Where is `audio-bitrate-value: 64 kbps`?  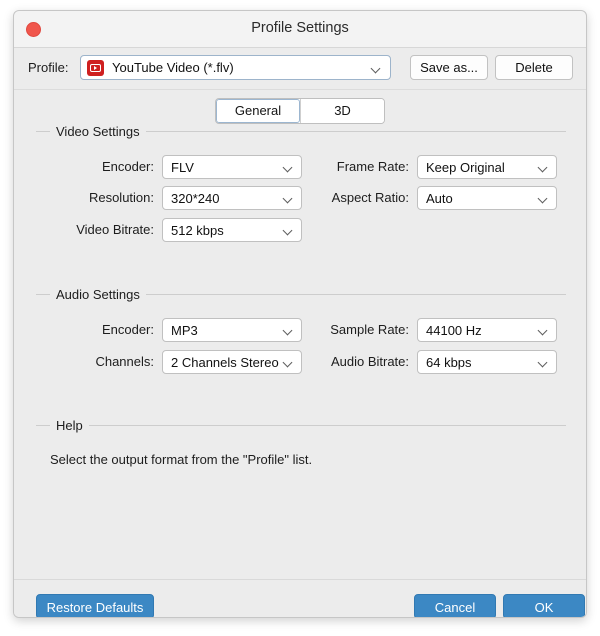
audio-bitrate-value: 64 kbps is located at coordinates (449, 362).